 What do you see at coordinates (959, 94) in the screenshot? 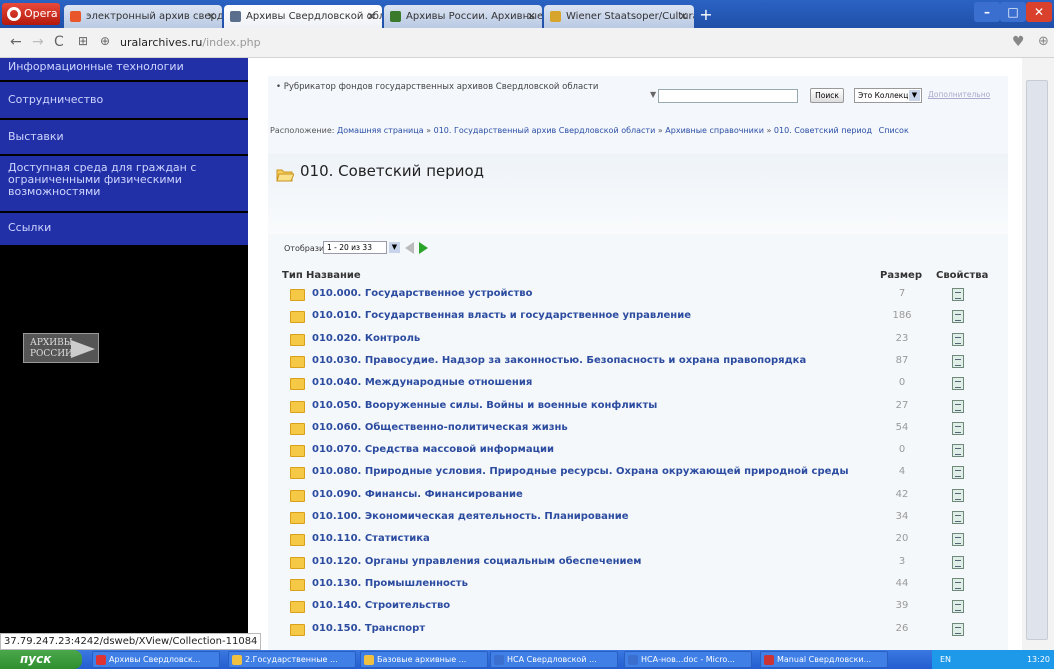
I see `advanced-search-link: Дополнительно` at bounding box center [959, 94].